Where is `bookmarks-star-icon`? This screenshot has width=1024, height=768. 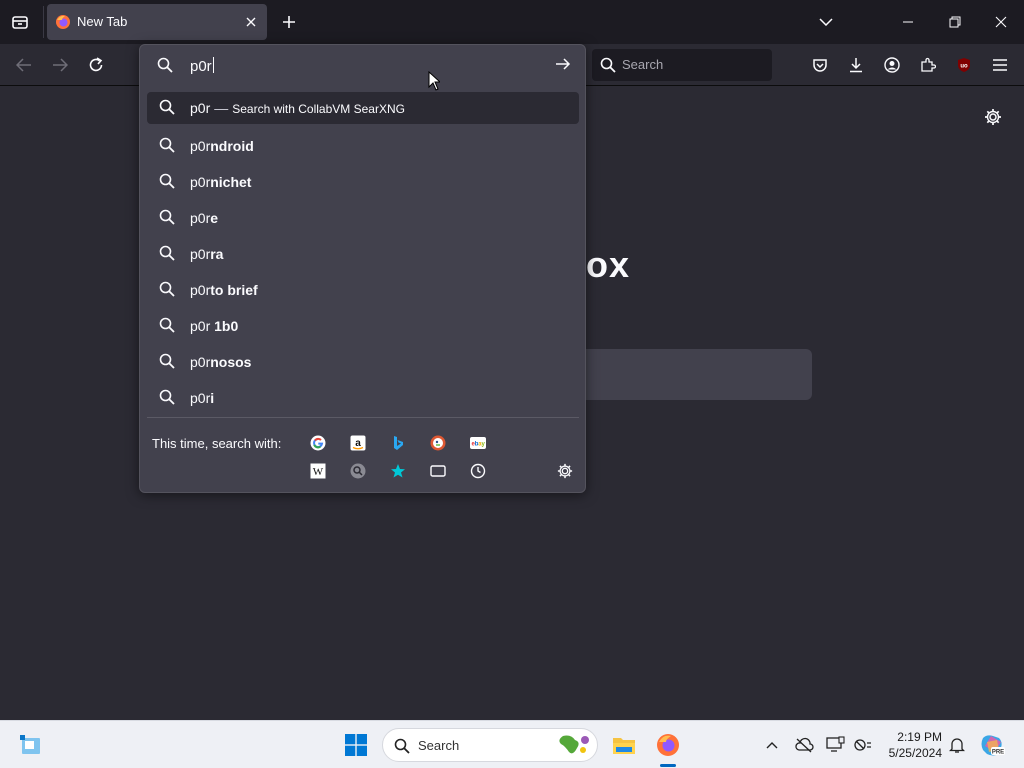 bookmarks-star-icon is located at coordinates (398, 471).